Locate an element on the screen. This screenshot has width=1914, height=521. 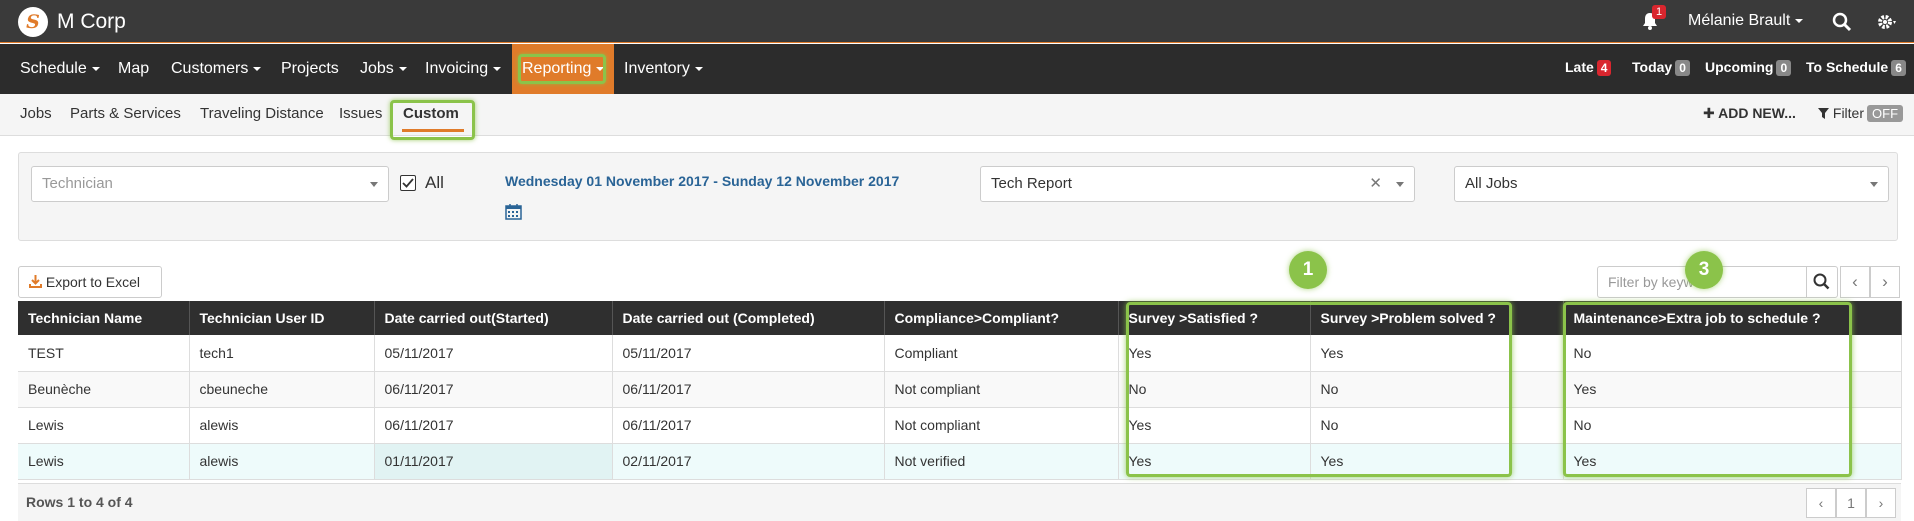
table-footer: Rows 1 to 4 of 4 ‹ 1 › is located at coordinates (959, 502).